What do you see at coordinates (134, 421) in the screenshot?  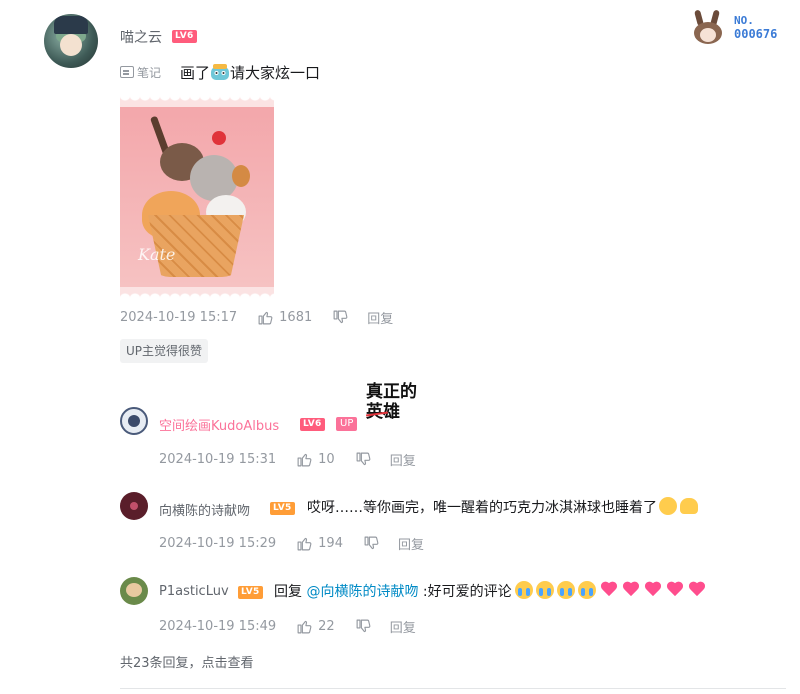 I see `reply-1-avatar` at bounding box center [134, 421].